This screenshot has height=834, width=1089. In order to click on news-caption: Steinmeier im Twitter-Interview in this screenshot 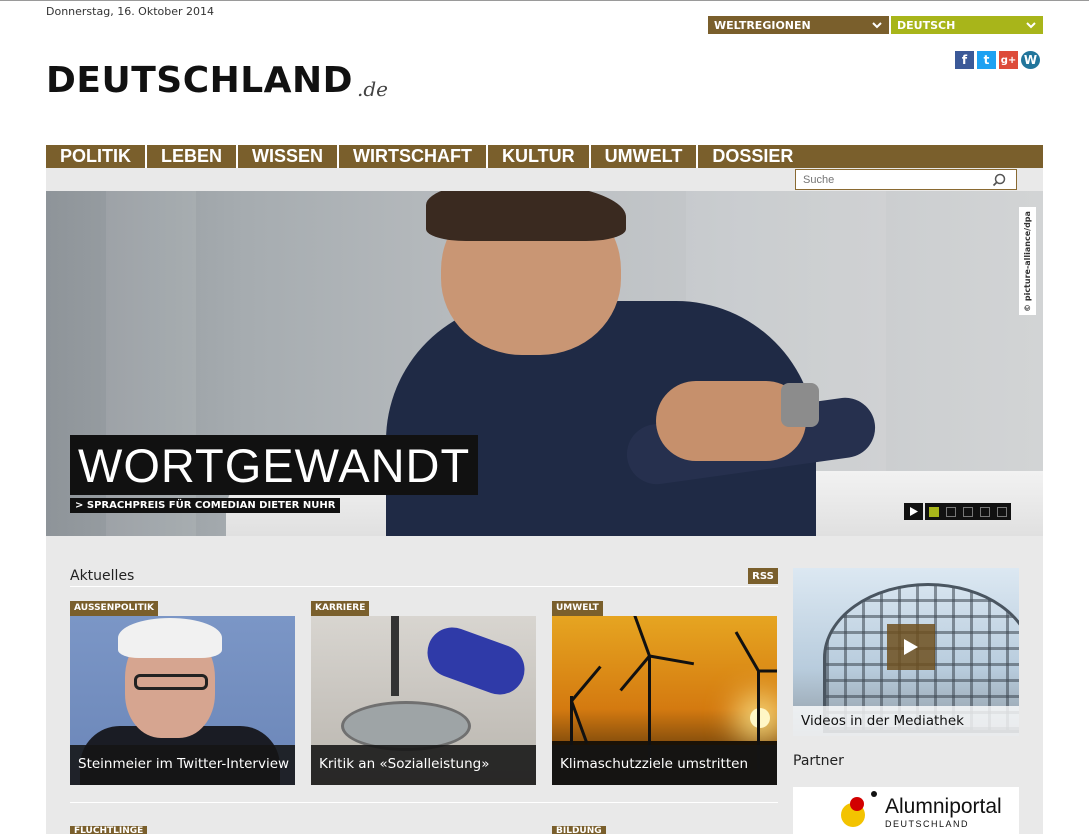, I will do `click(182, 765)`.